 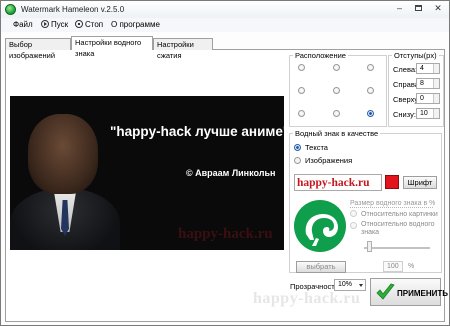 I want to click on offset-left-value: 4, so click(x=422, y=68).